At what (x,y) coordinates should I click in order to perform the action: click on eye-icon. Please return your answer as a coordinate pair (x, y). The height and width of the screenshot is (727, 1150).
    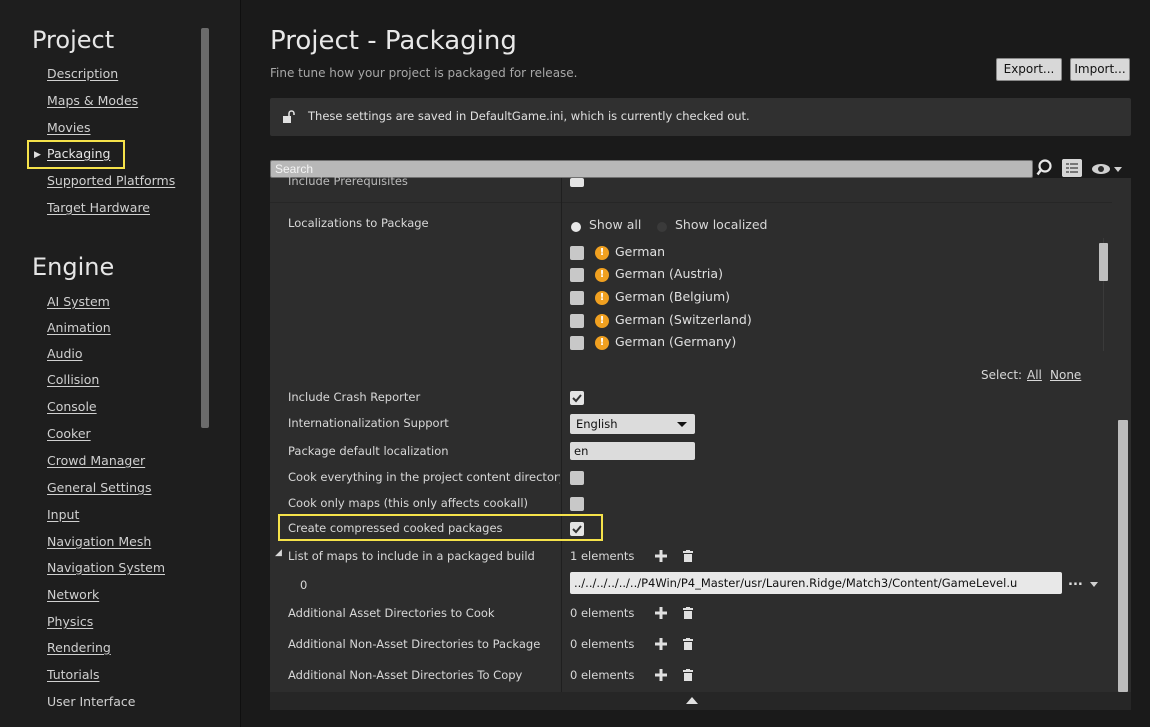
    Looking at the image, I should click on (1107, 169).